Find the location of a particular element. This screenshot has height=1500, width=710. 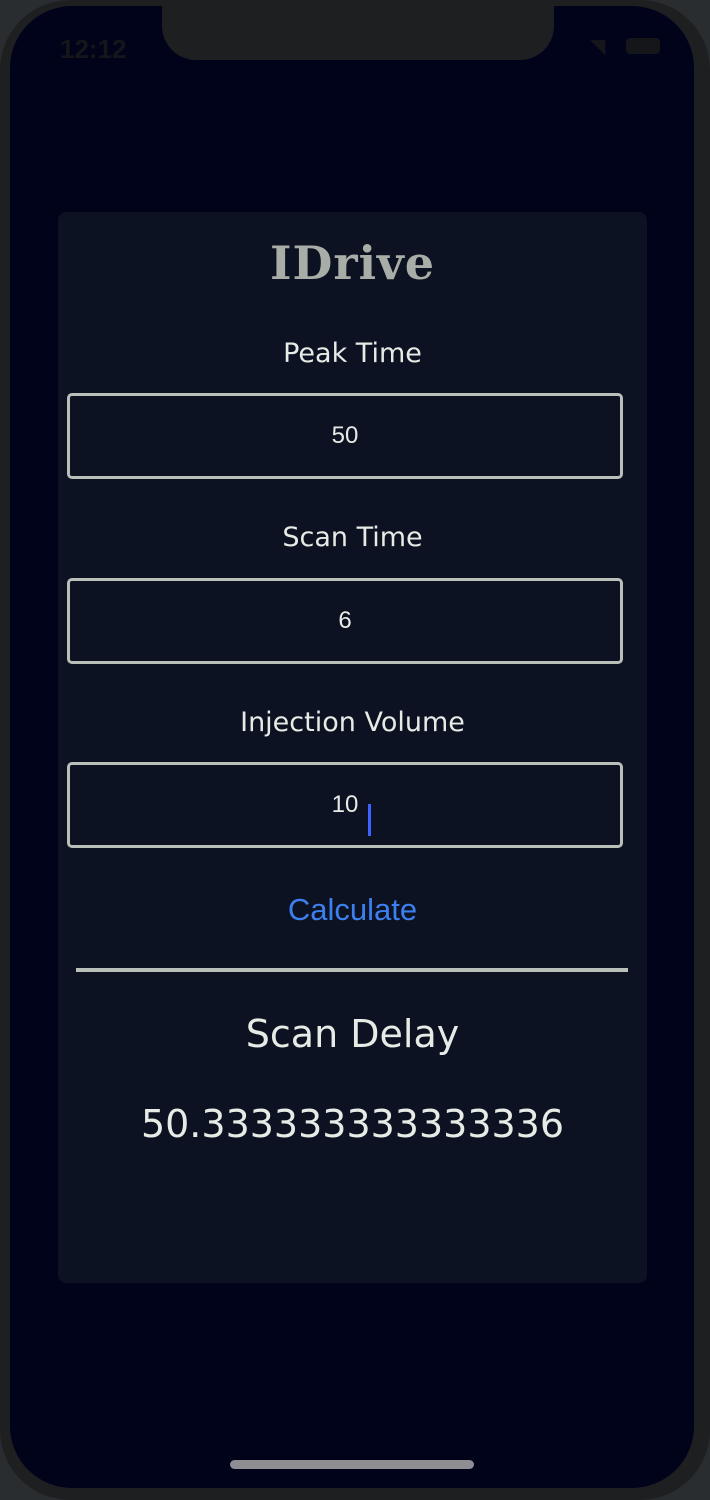

peak-time-input is located at coordinates (345, 436).